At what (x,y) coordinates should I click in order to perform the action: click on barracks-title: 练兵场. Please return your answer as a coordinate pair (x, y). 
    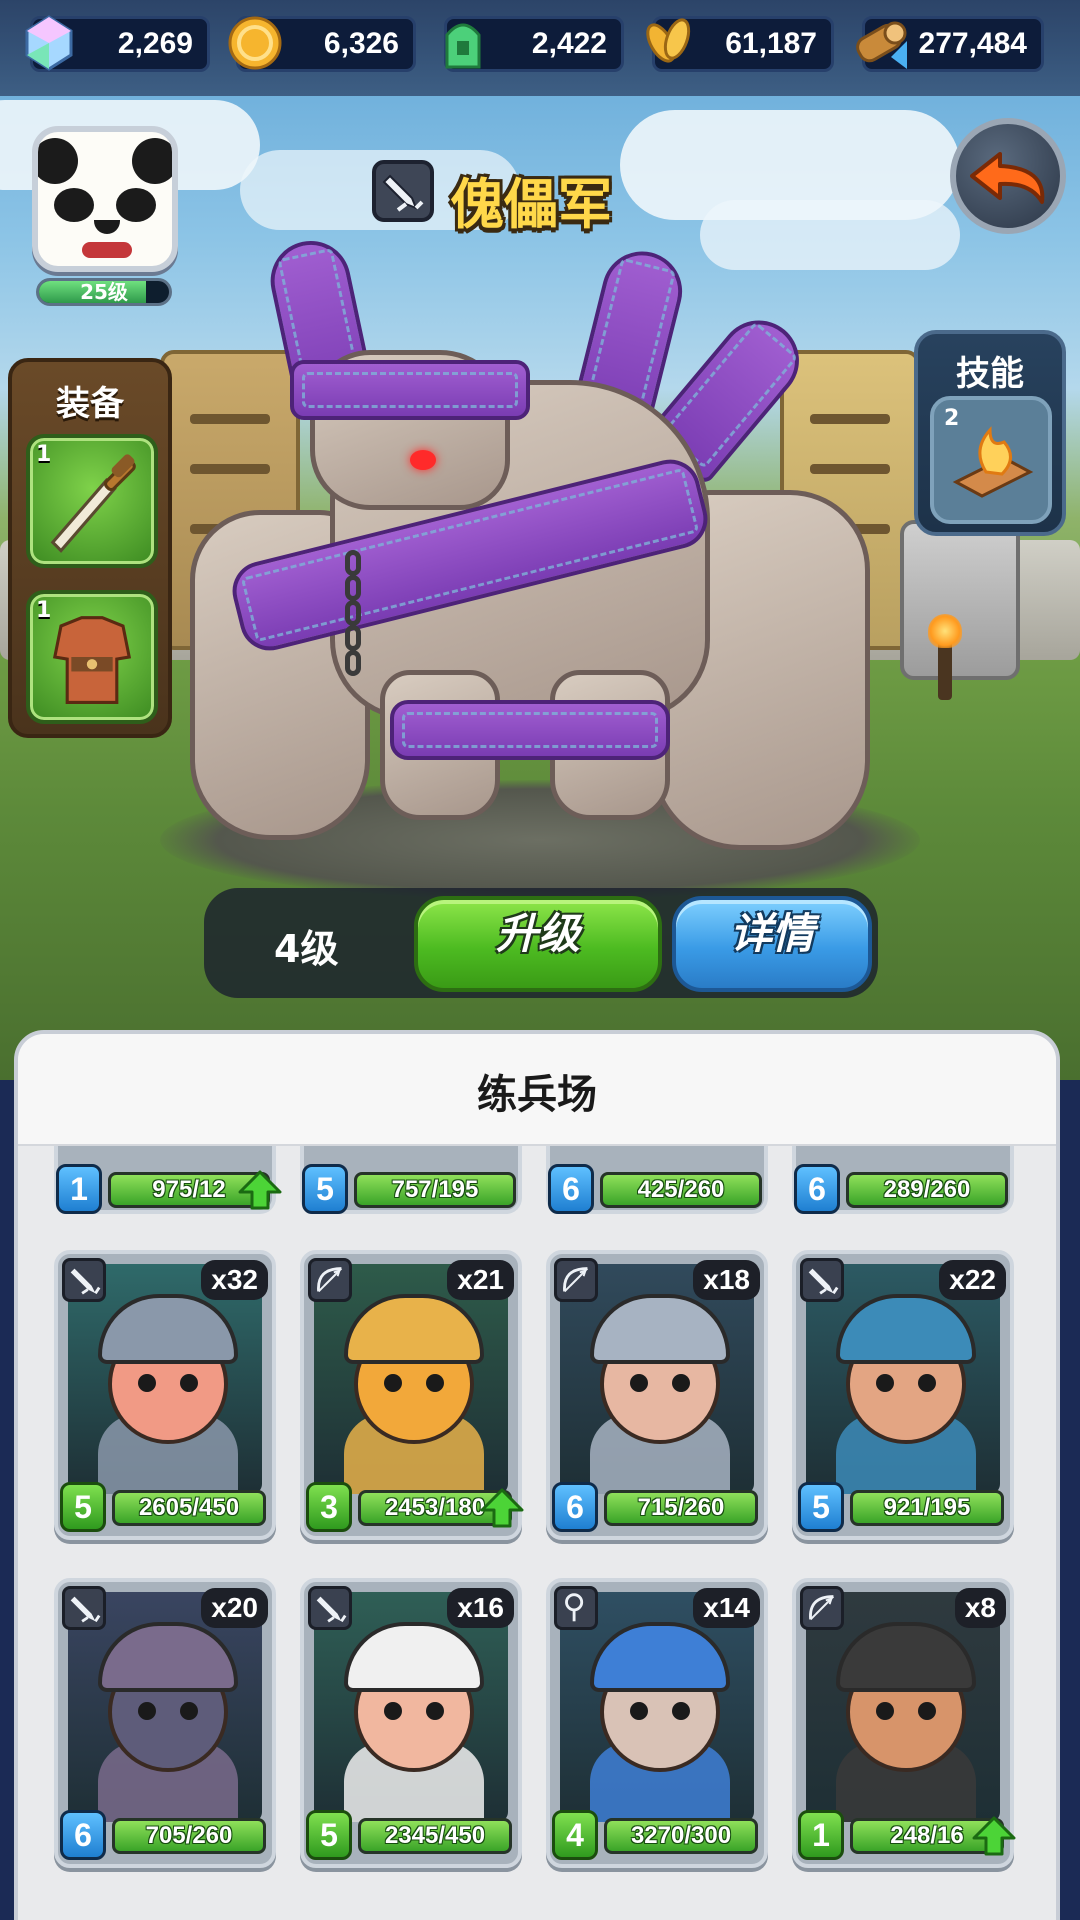
    Looking at the image, I should click on (537, 1095).